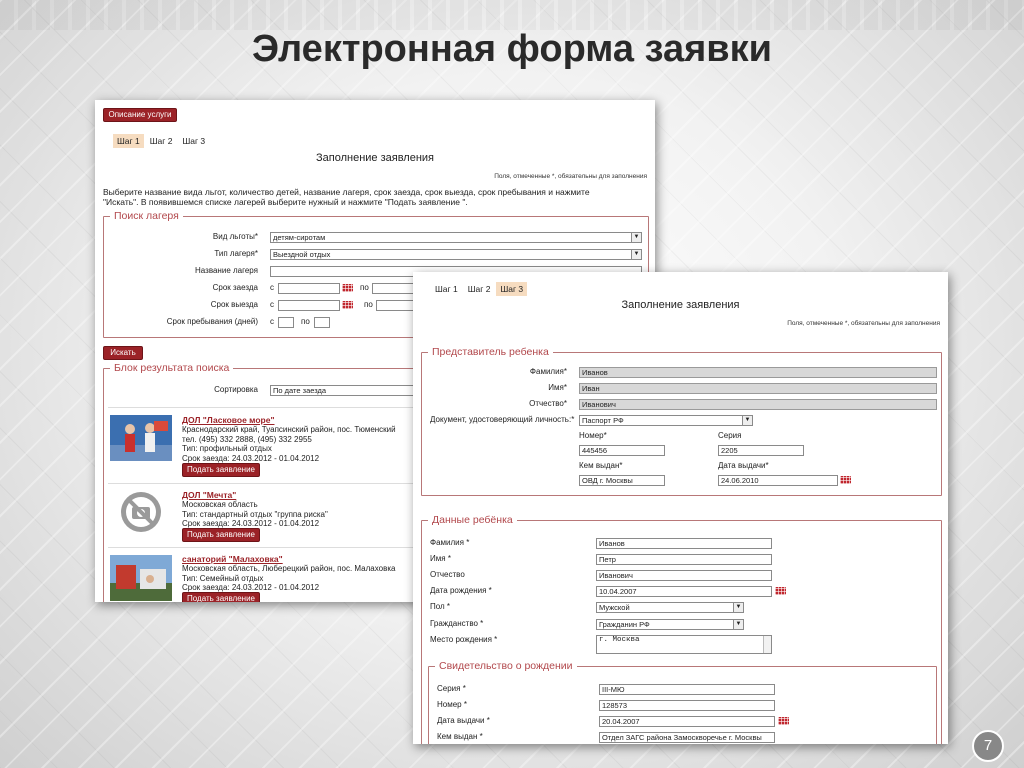 This screenshot has height=768, width=1024. Describe the element at coordinates (490, 352) in the screenshot. I see `representative-legend: Представитель ребенка` at that location.